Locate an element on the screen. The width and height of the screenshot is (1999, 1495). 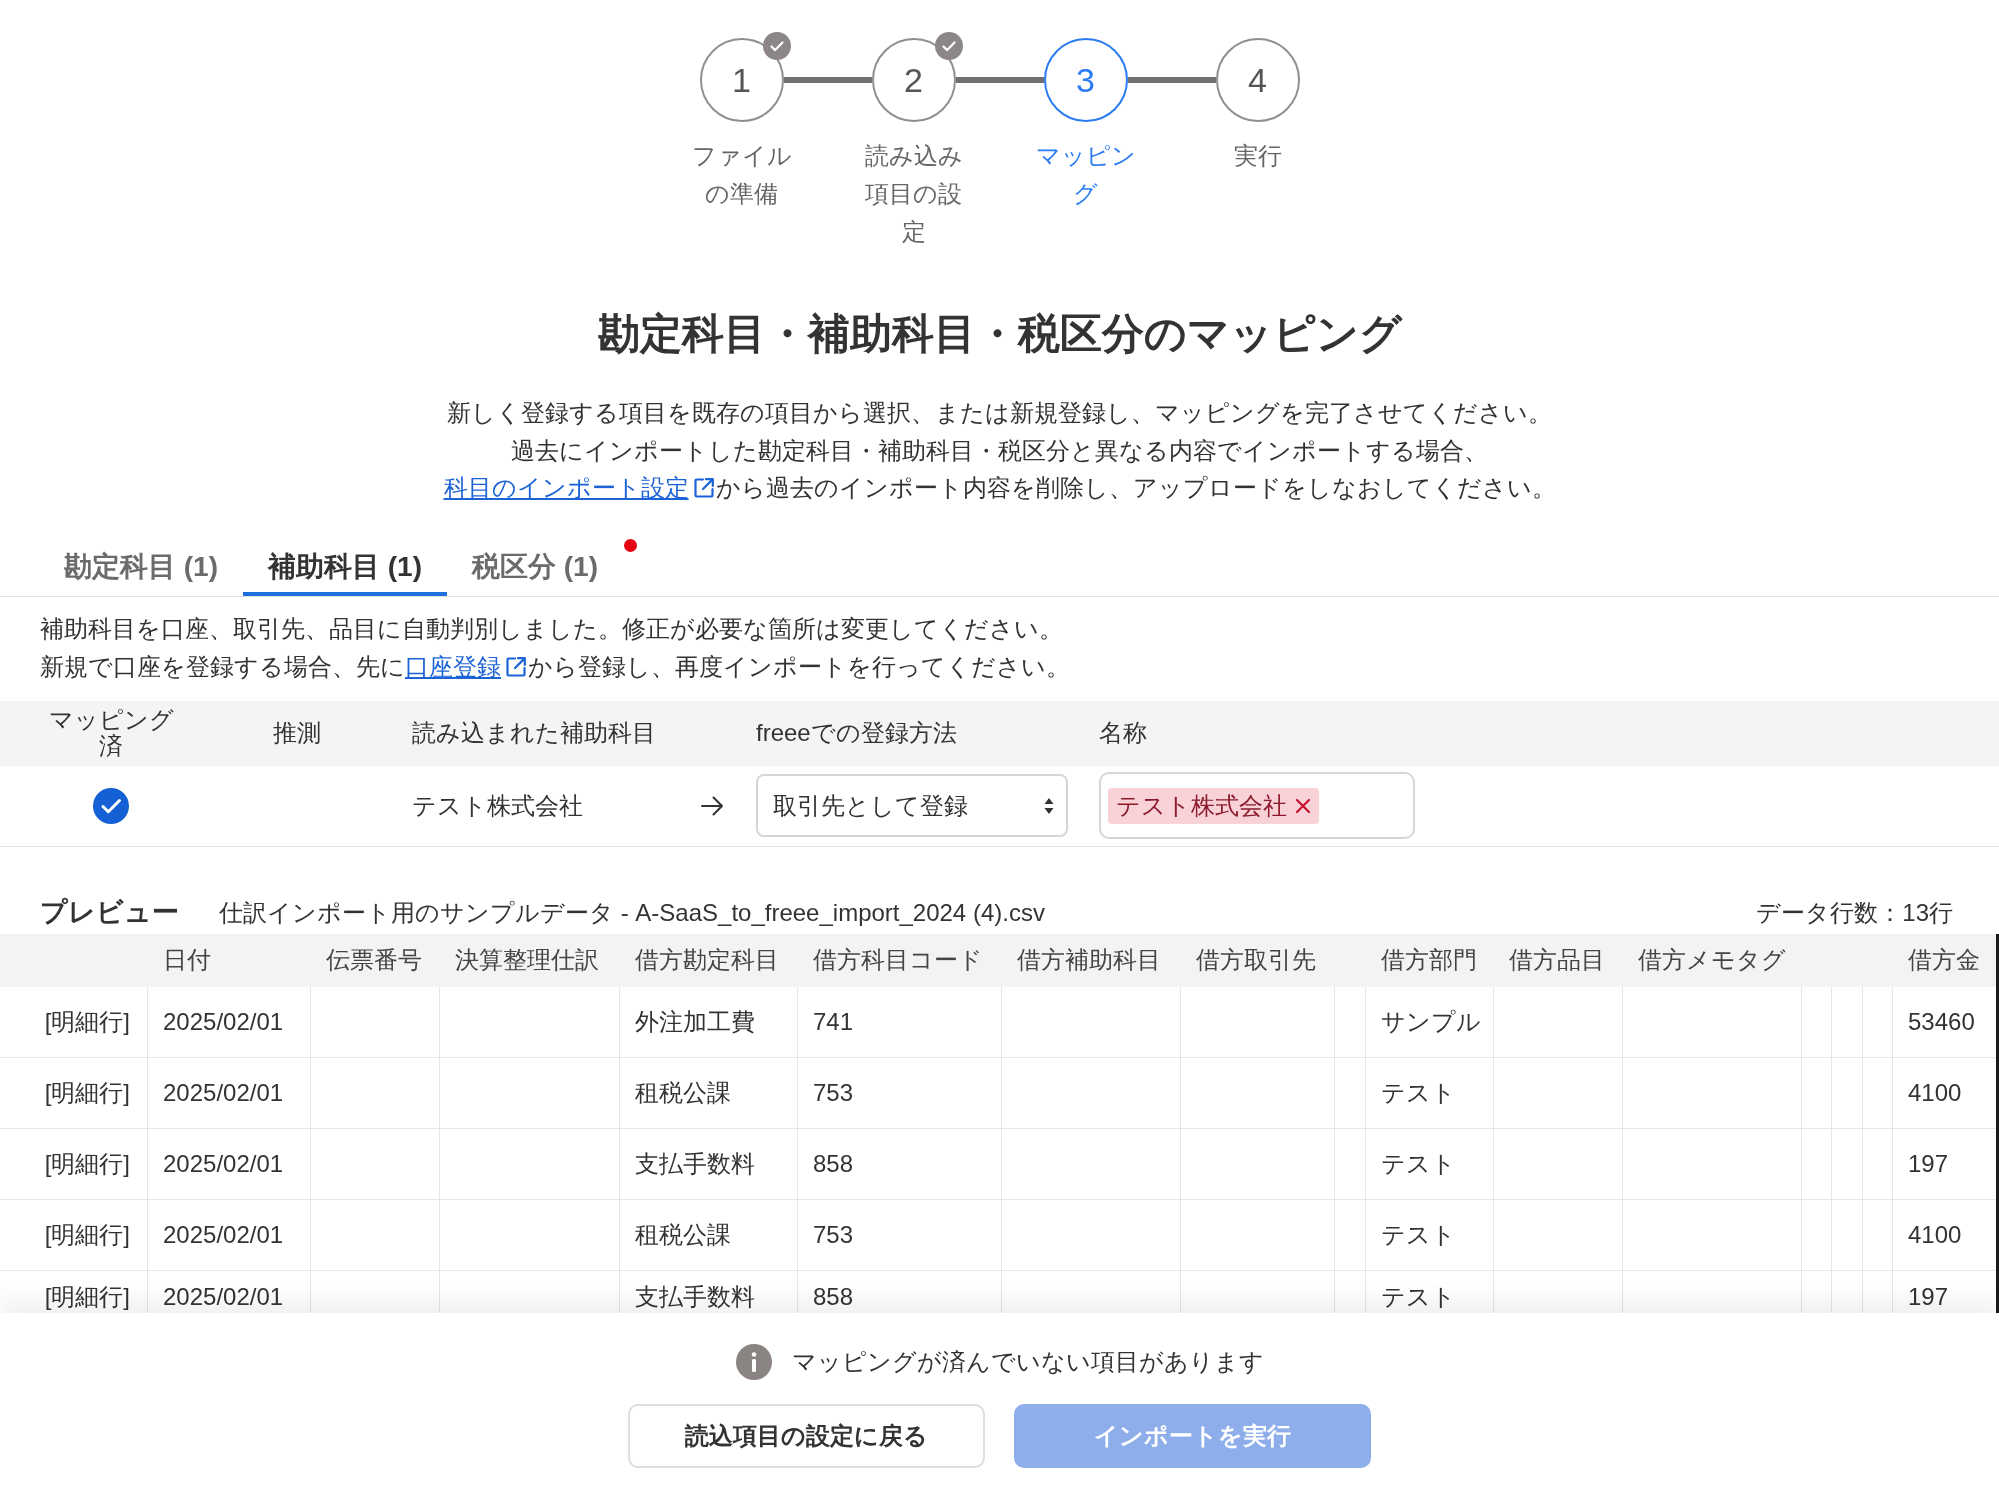
info-text: 補助科目を口座、取引先、品目に自動判別しました。修正が必要な箇所は変更してください。 新規で口座を登録する場合、先に 口座登録 から登録し、再度インポートを行ってください。 is located at coordinates (555, 647).